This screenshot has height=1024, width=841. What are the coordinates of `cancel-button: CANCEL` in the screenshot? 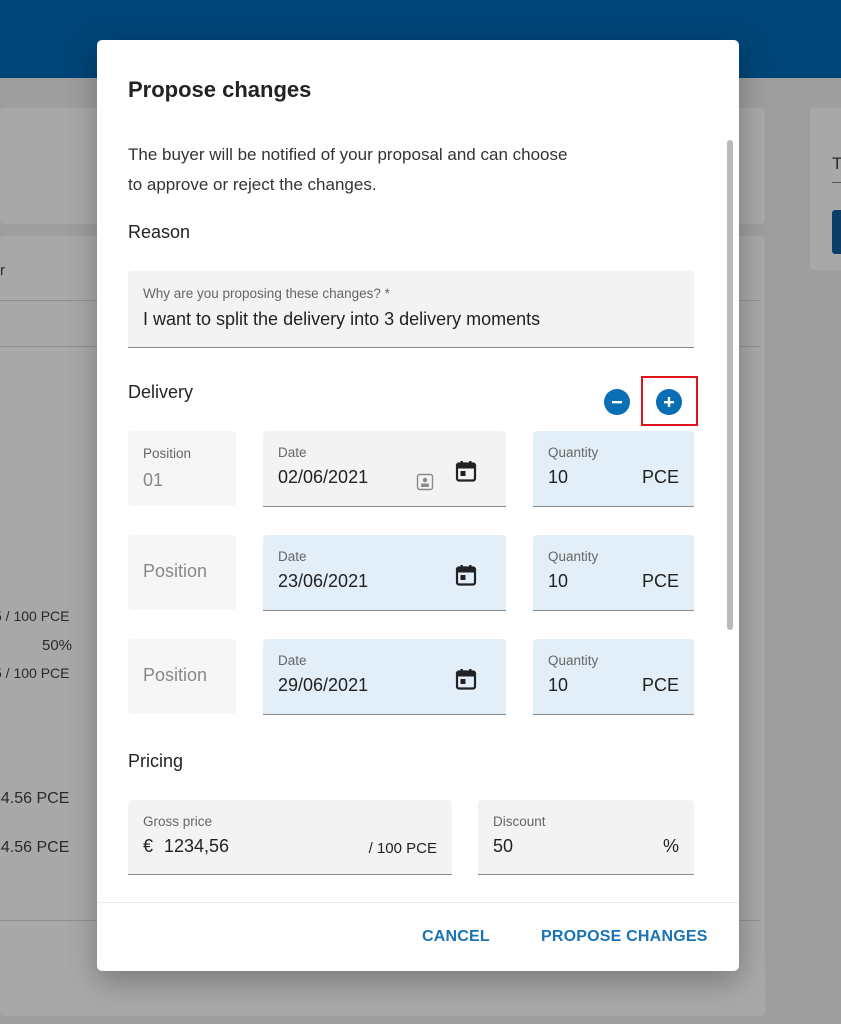 It's located at (456, 937).